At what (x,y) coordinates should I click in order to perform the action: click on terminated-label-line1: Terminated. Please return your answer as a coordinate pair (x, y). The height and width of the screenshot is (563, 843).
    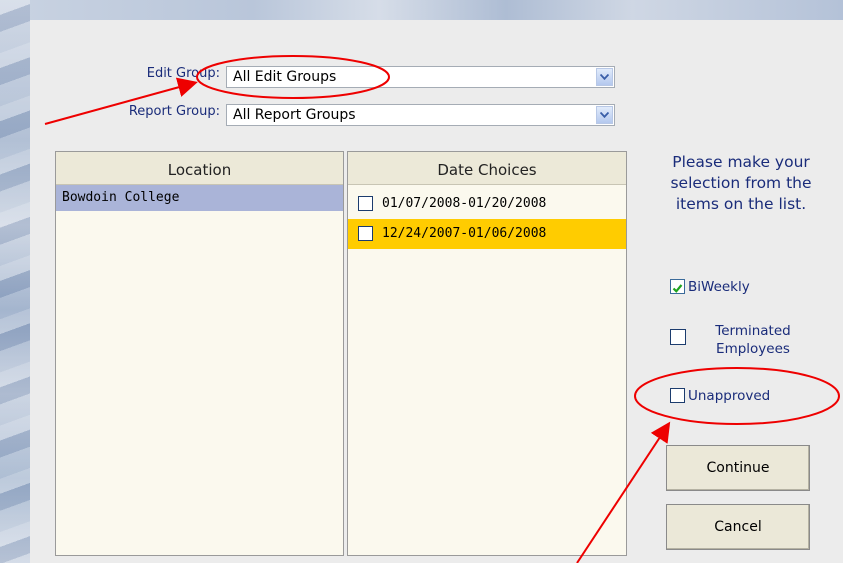
    Looking at the image, I should click on (753, 331).